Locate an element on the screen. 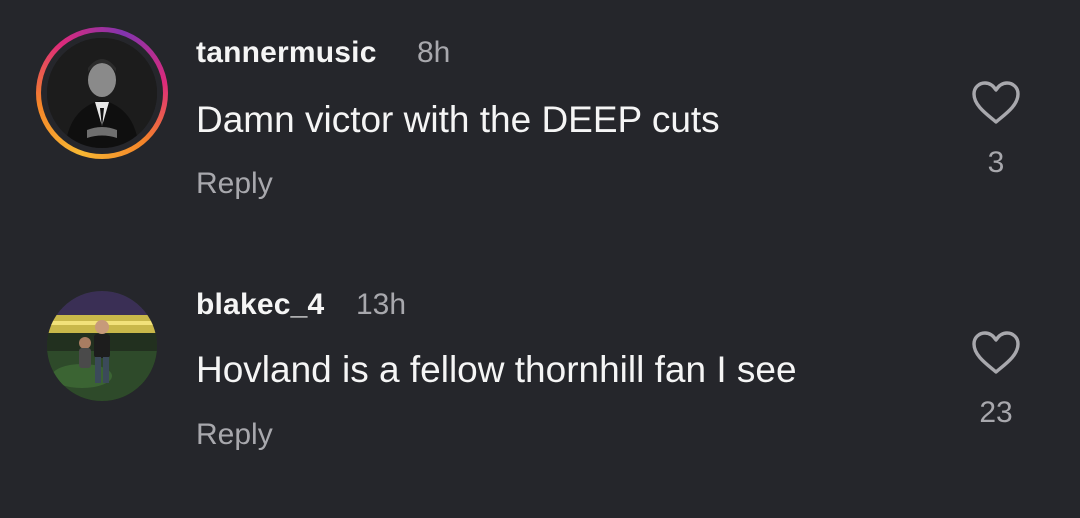  avatar-story-ring is located at coordinates (102, 93).